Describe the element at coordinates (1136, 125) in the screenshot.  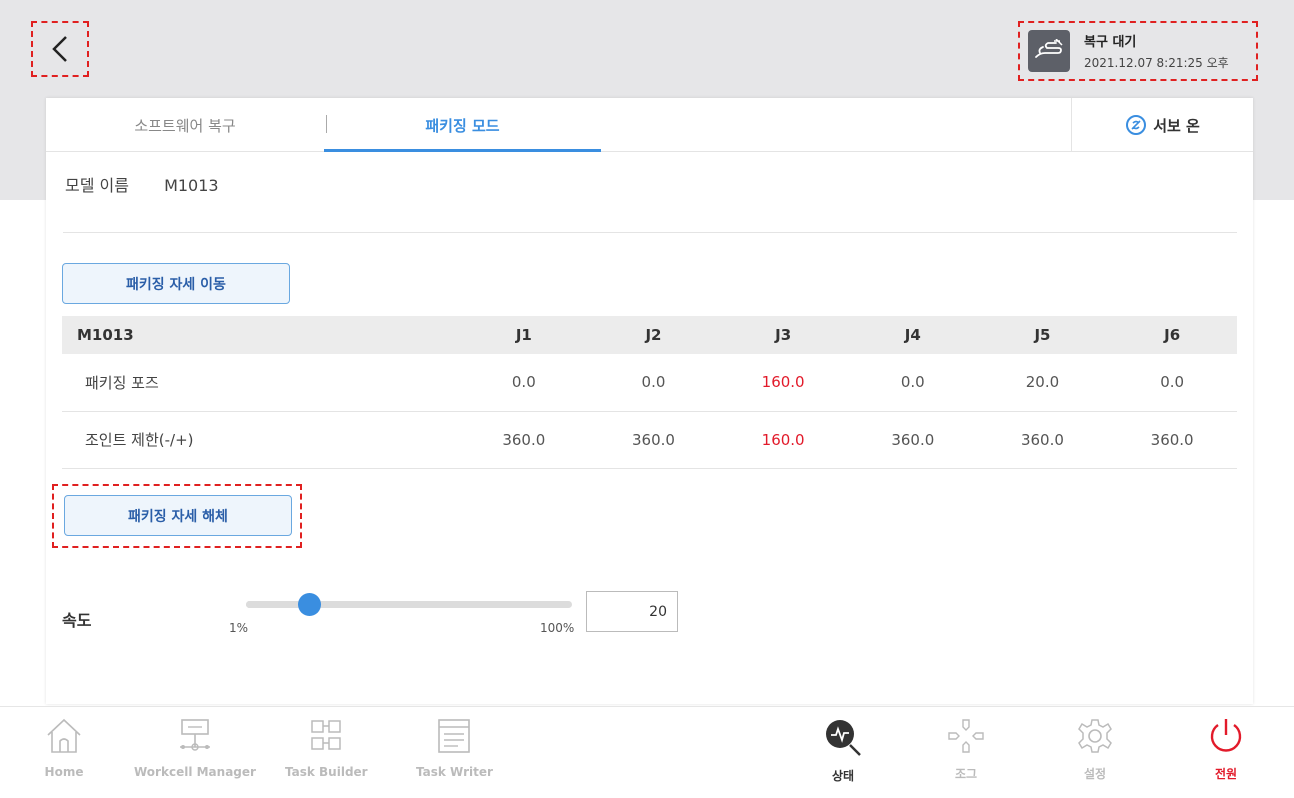
I see `servo-icon` at that location.